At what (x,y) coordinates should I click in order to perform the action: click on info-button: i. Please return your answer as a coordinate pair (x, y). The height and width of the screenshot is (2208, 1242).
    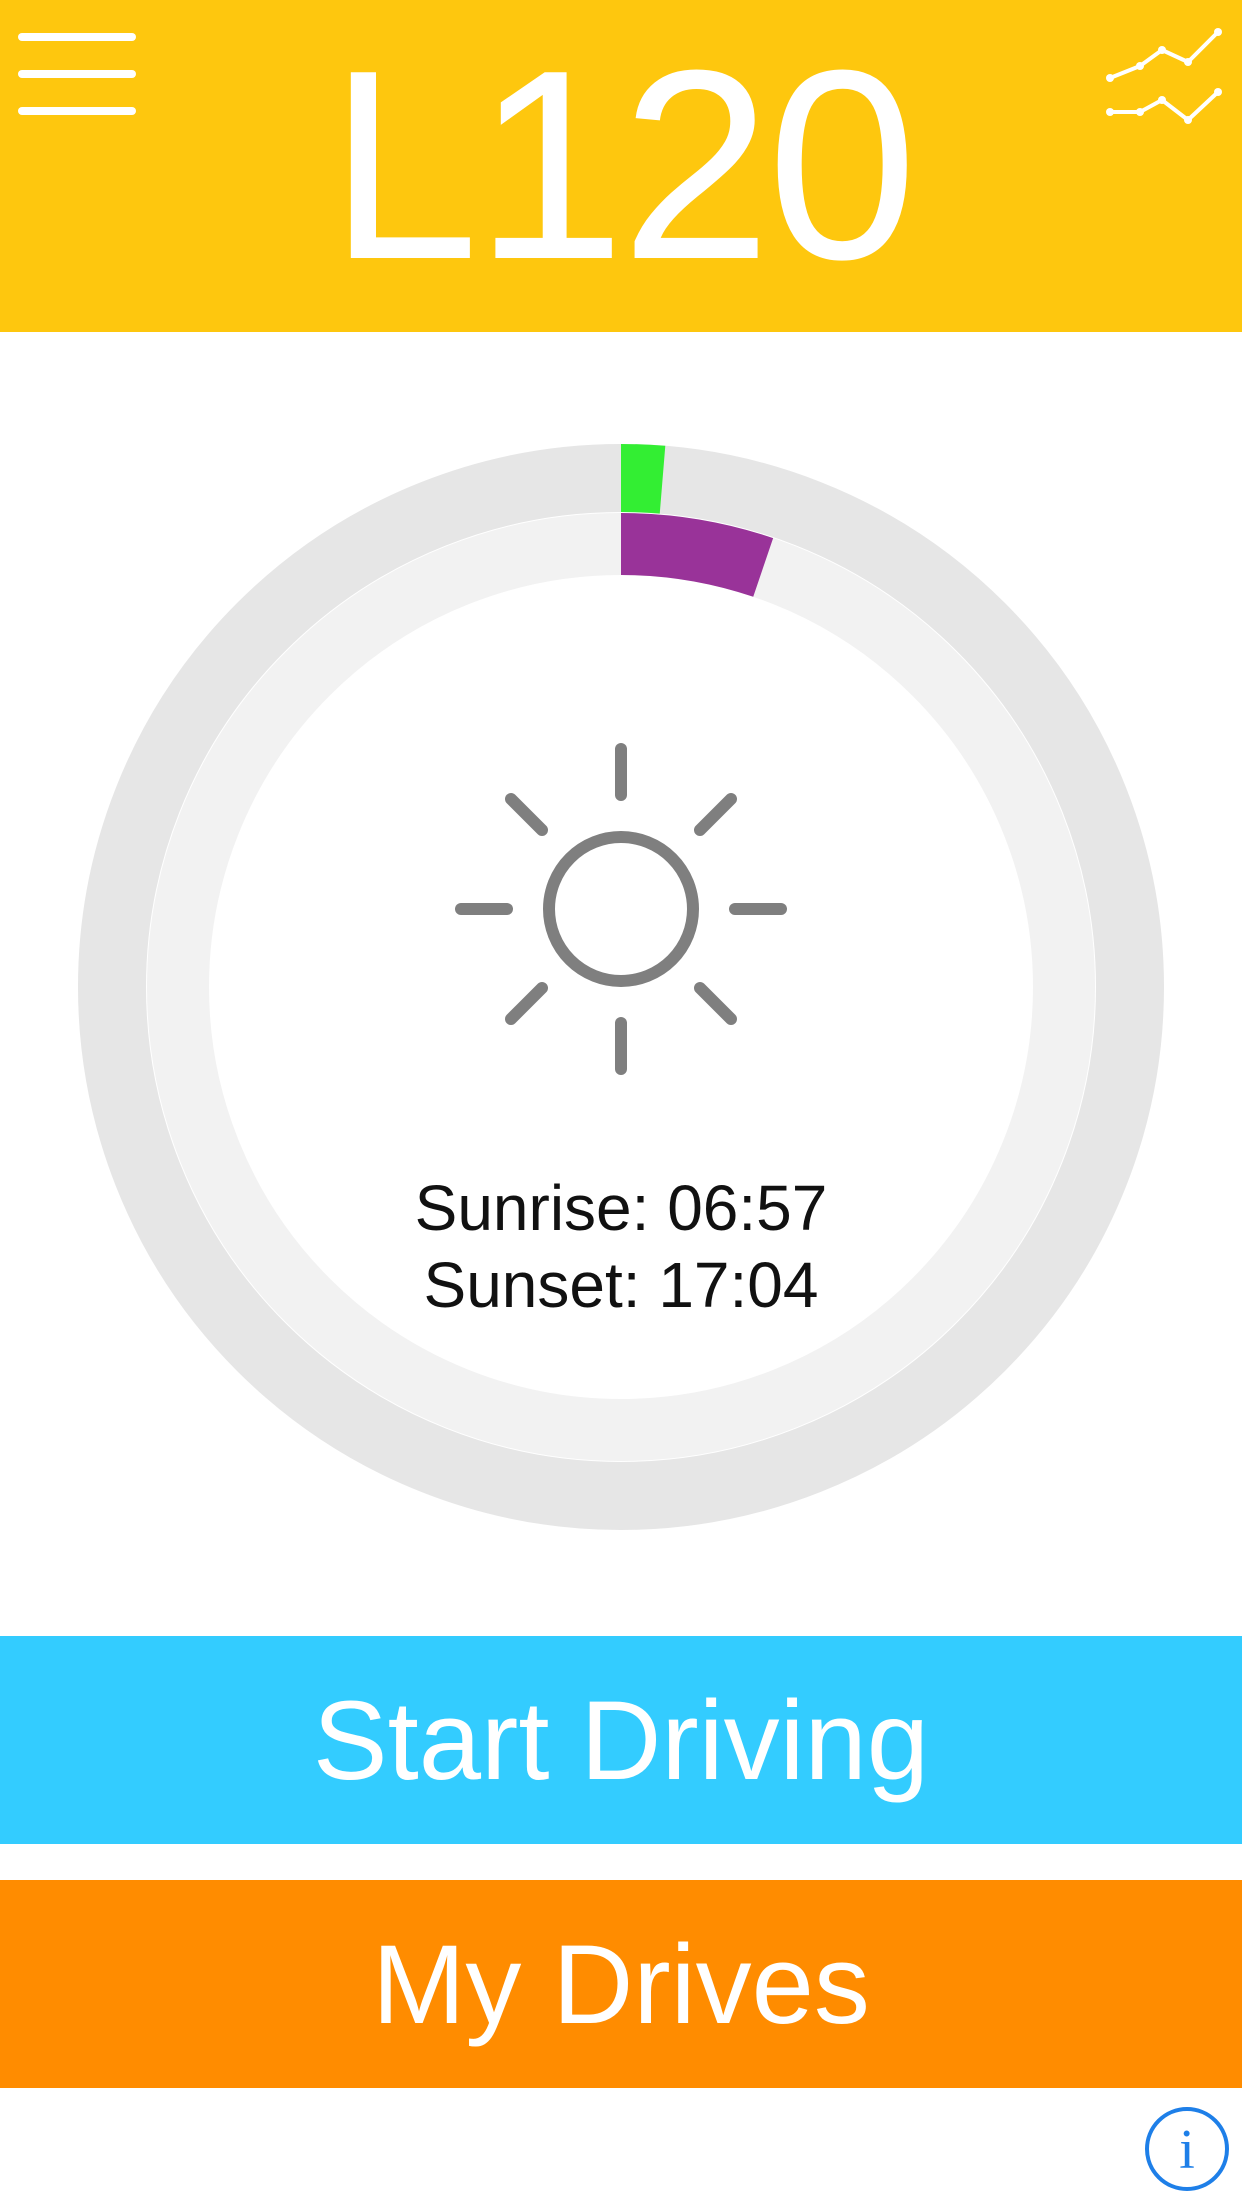
    Looking at the image, I should click on (1187, 2149).